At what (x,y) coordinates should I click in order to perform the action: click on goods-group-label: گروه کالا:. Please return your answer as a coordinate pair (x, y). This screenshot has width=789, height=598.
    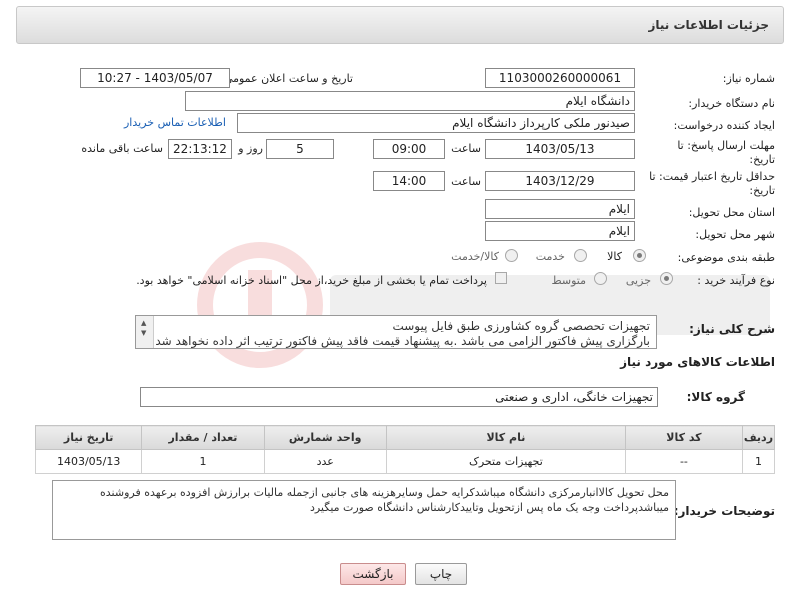
    Looking at the image, I should click on (715, 397).